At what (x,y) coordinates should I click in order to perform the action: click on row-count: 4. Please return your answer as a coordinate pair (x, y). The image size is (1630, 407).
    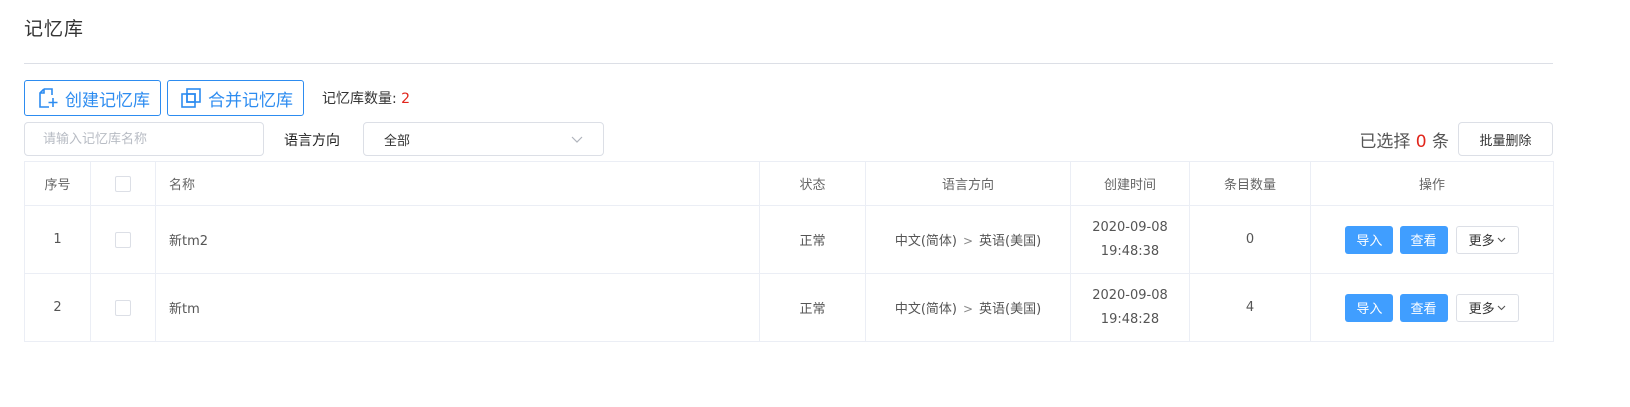
    Looking at the image, I should click on (1250, 307).